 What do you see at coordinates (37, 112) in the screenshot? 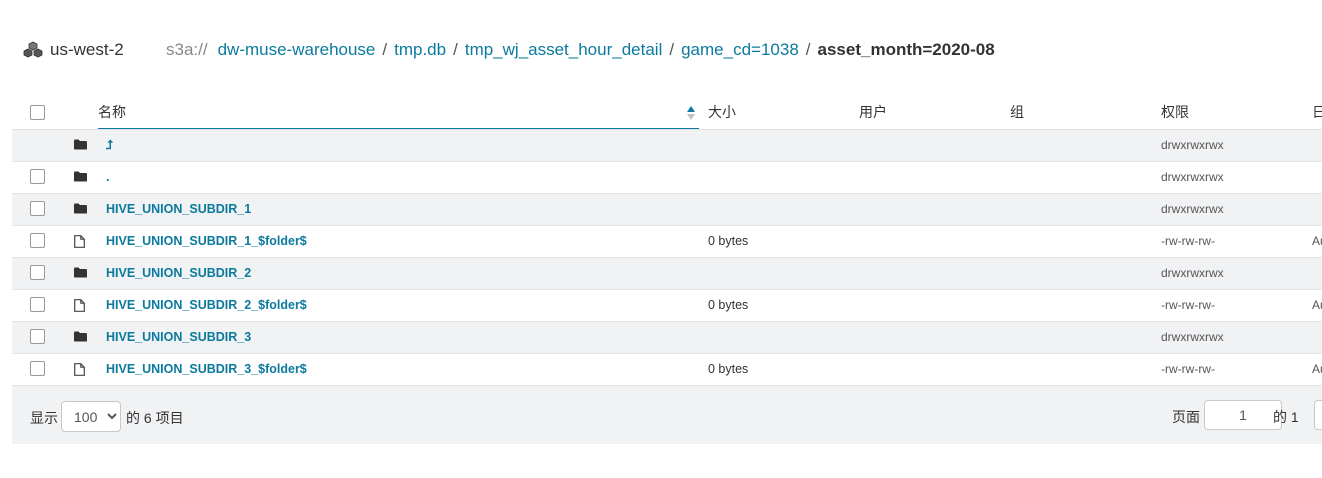
I see `select-all-checkbox` at bounding box center [37, 112].